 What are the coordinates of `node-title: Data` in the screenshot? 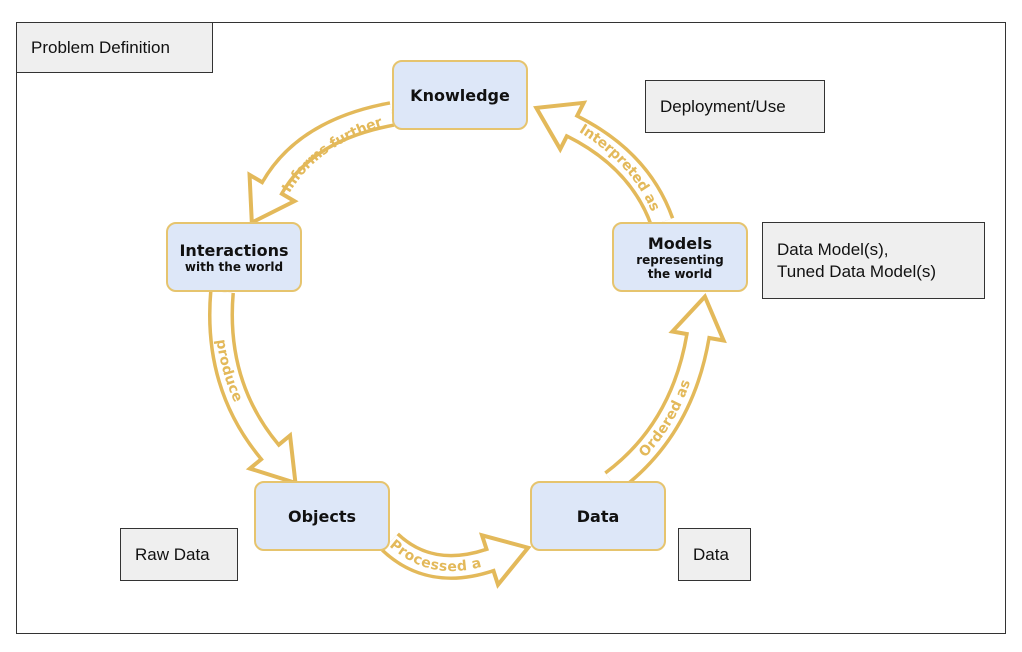 It's located at (598, 516).